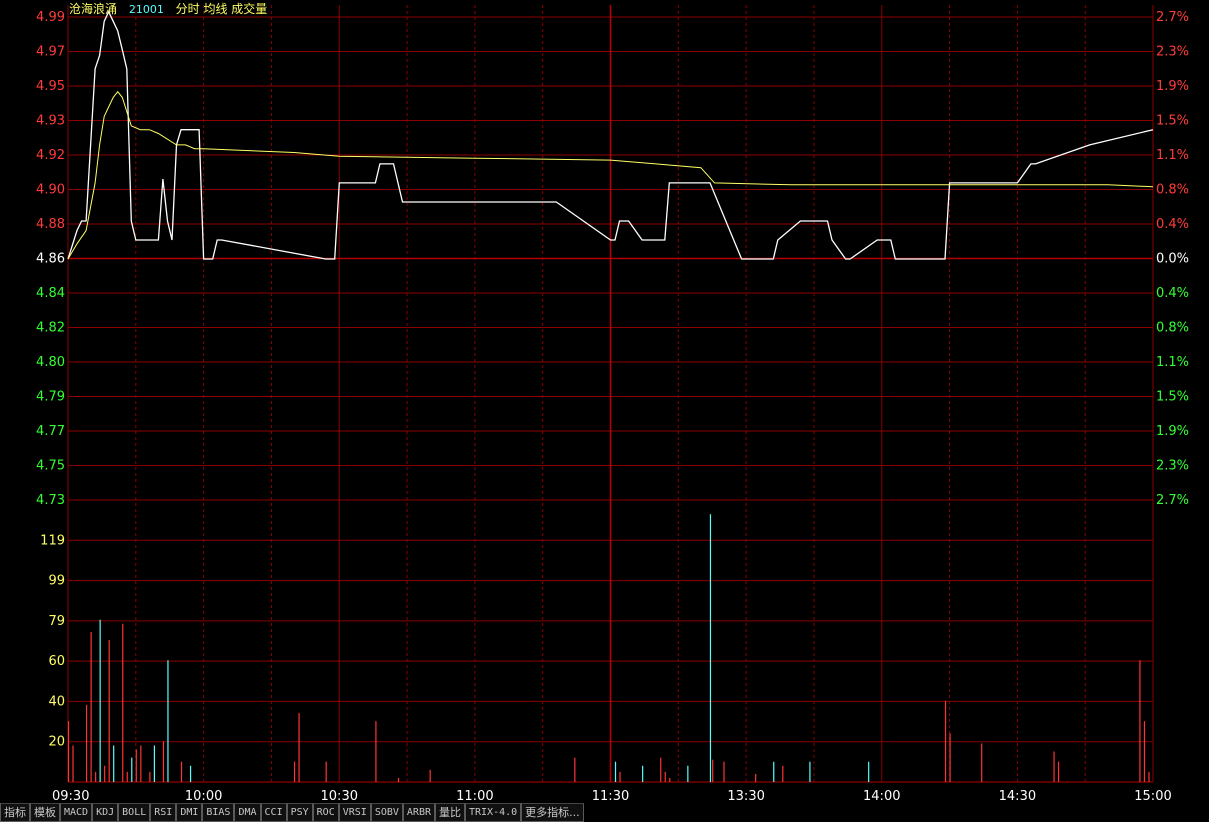 The image size is (1209, 822). What do you see at coordinates (50, 52) in the screenshot?
I see `price-tick-label: 4.97` at bounding box center [50, 52].